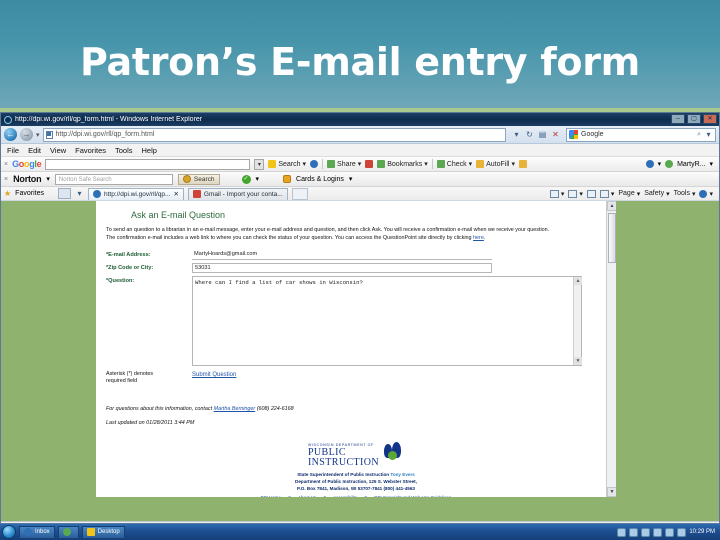 This screenshot has height=540, width=720. What do you see at coordinates (360, 150) in the screenshot?
I see `browser-menu-bar: File Edit View Favorites Tools Help` at bounding box center [360, 150].